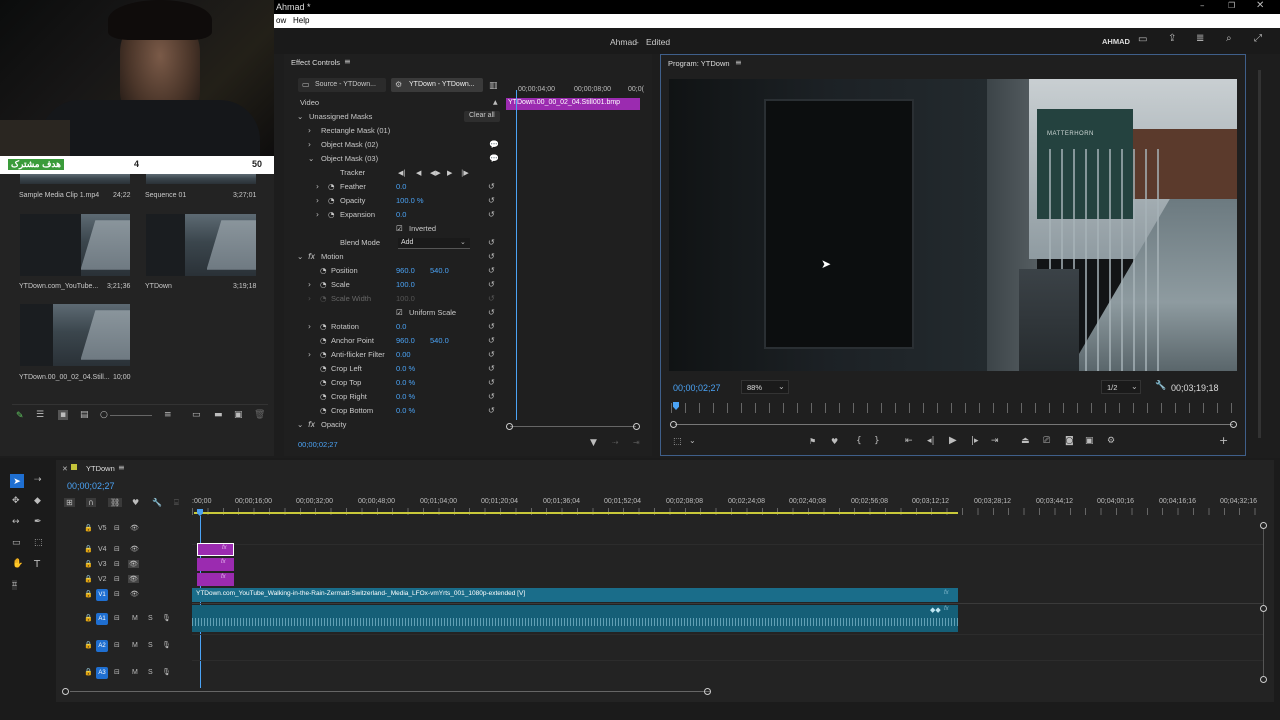  What do you see at coordinates (495, 102) in the screenshot?
I see `collapse-icon: ▲` at bounding box center [495, 102].